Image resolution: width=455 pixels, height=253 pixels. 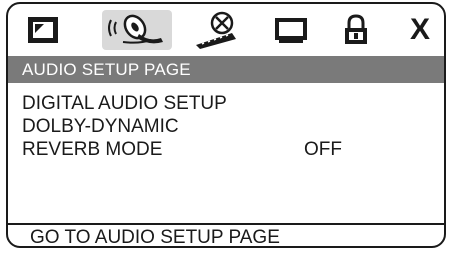 I want to click on menu-item-reverb-mode: REVERB MODE OFF, so click(x=229, y=149).